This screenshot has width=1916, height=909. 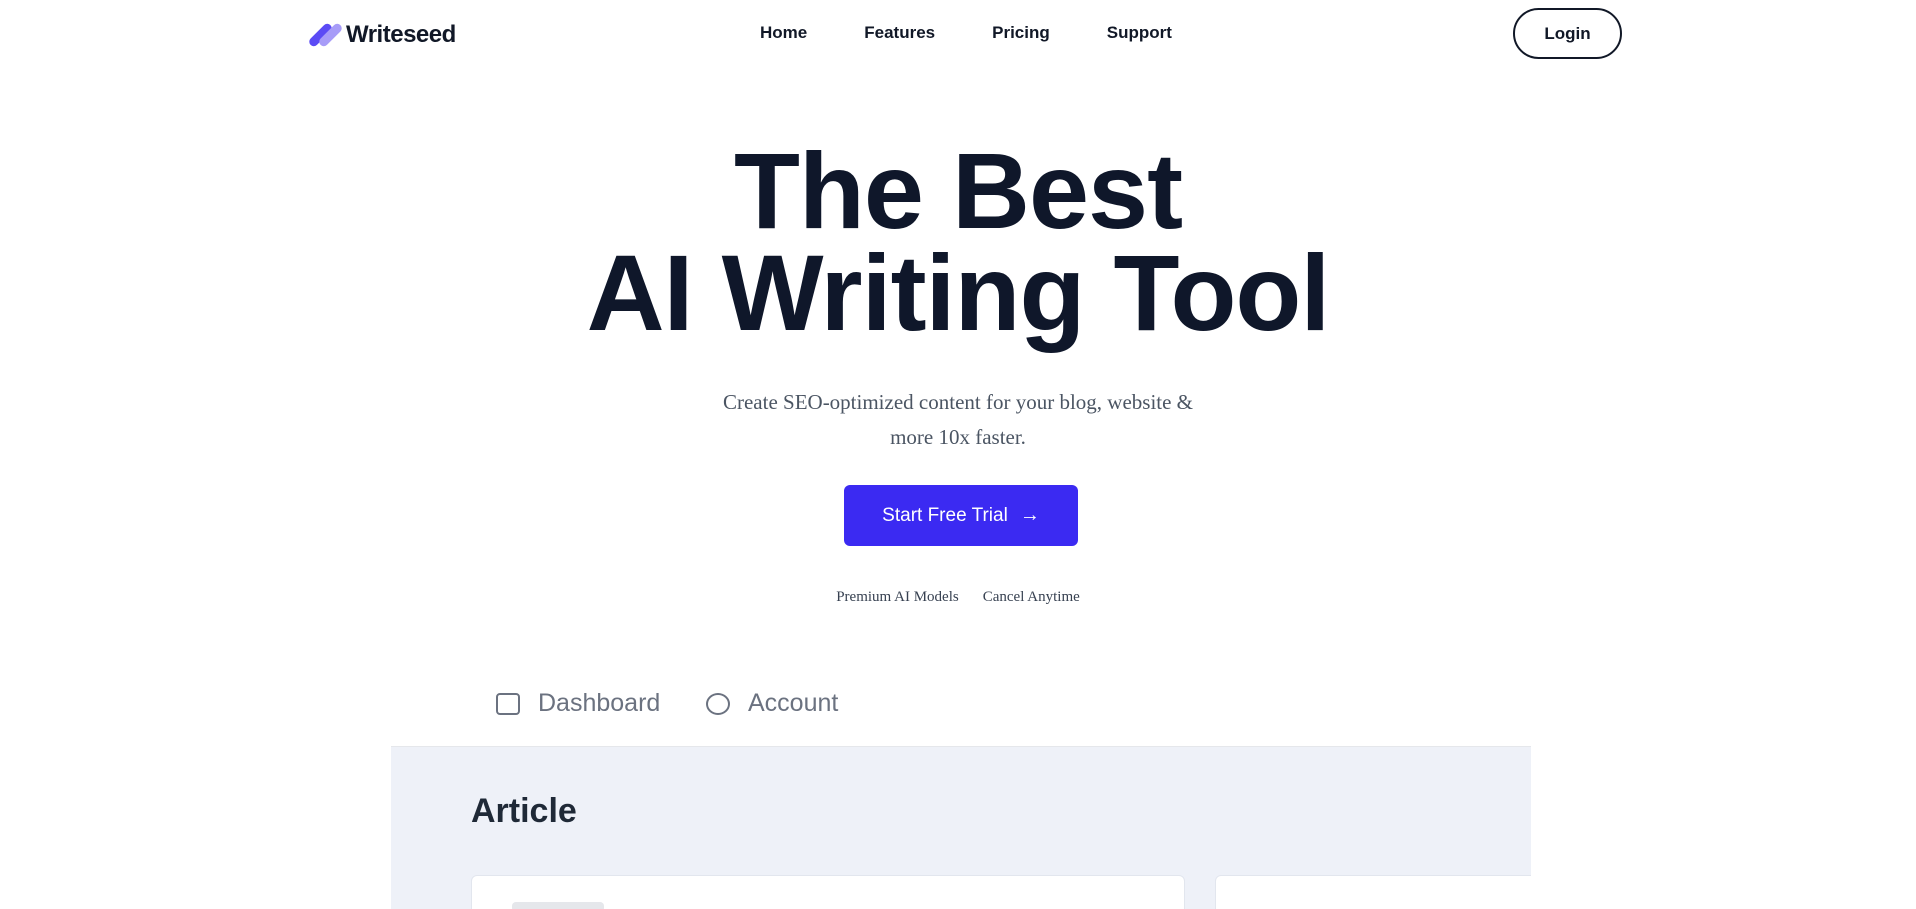 What do you see at coordinates (524, 811) in the screenshot?
I see `preview-section-title: Article` at bounding box center [524, 811].